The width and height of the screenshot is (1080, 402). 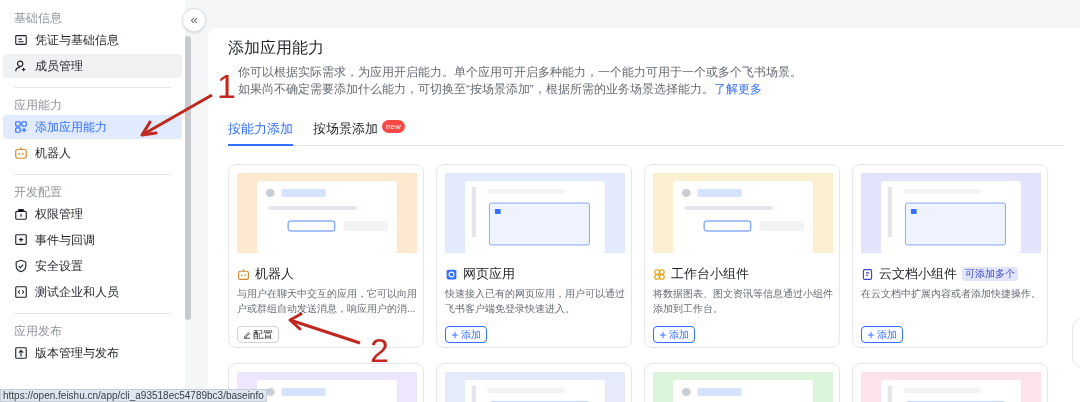 What do you see at coordinates (534, 256) in the screenshot?
I see `capability-card: 网页应用 快速接入已有的网页应用，用户可以通过飞书客户端免登录快速进入。 添加` at bounding box center [534, 256].